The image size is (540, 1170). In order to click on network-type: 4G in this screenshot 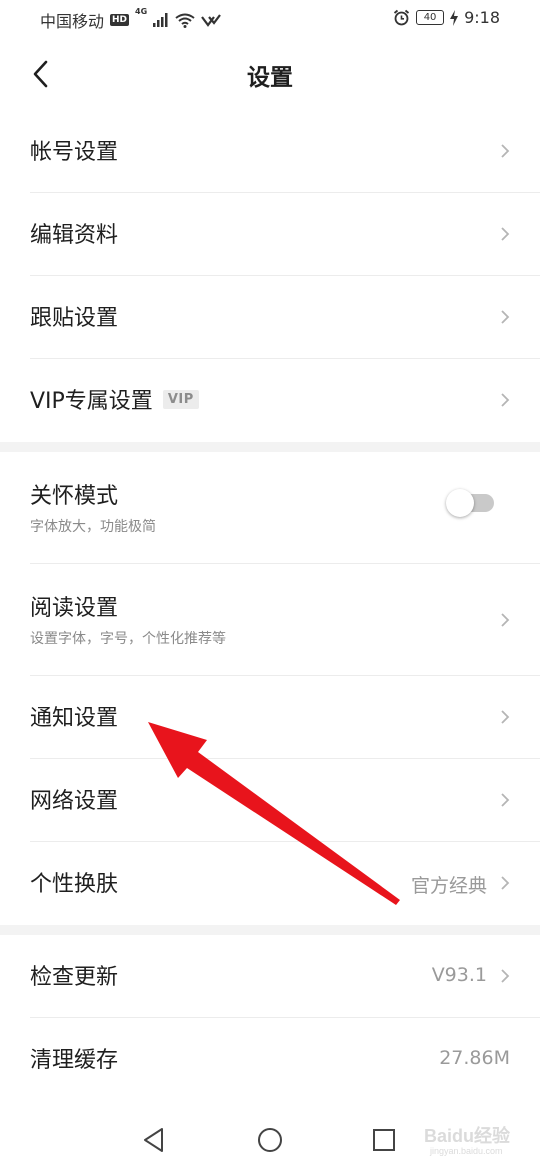, I will do `click(141, 11)`.